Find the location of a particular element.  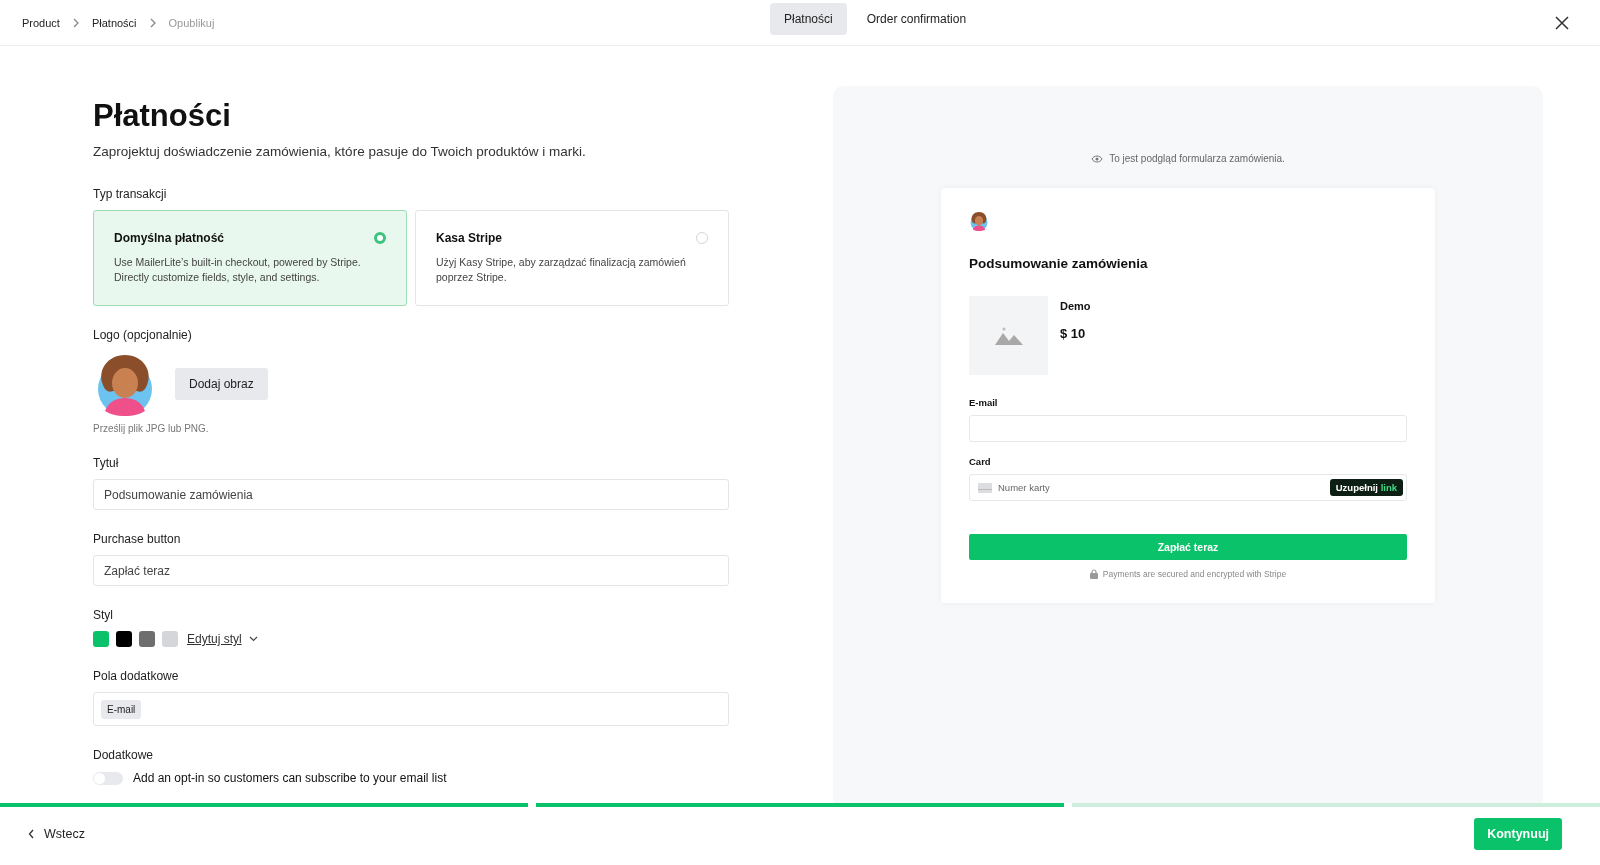

product-price: $ 10 is located at coordinates (1073, 333).